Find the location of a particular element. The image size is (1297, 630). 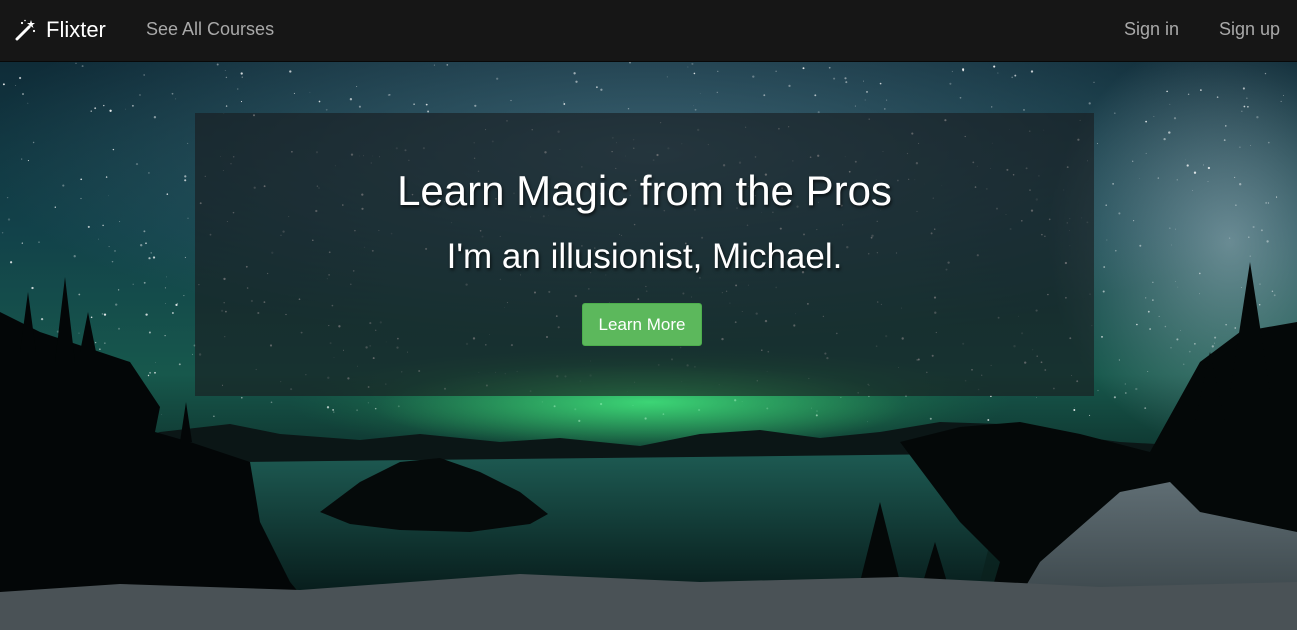

hero-subtitle: I'm an illusionist, Michael. is located at coordinates (644, 256).